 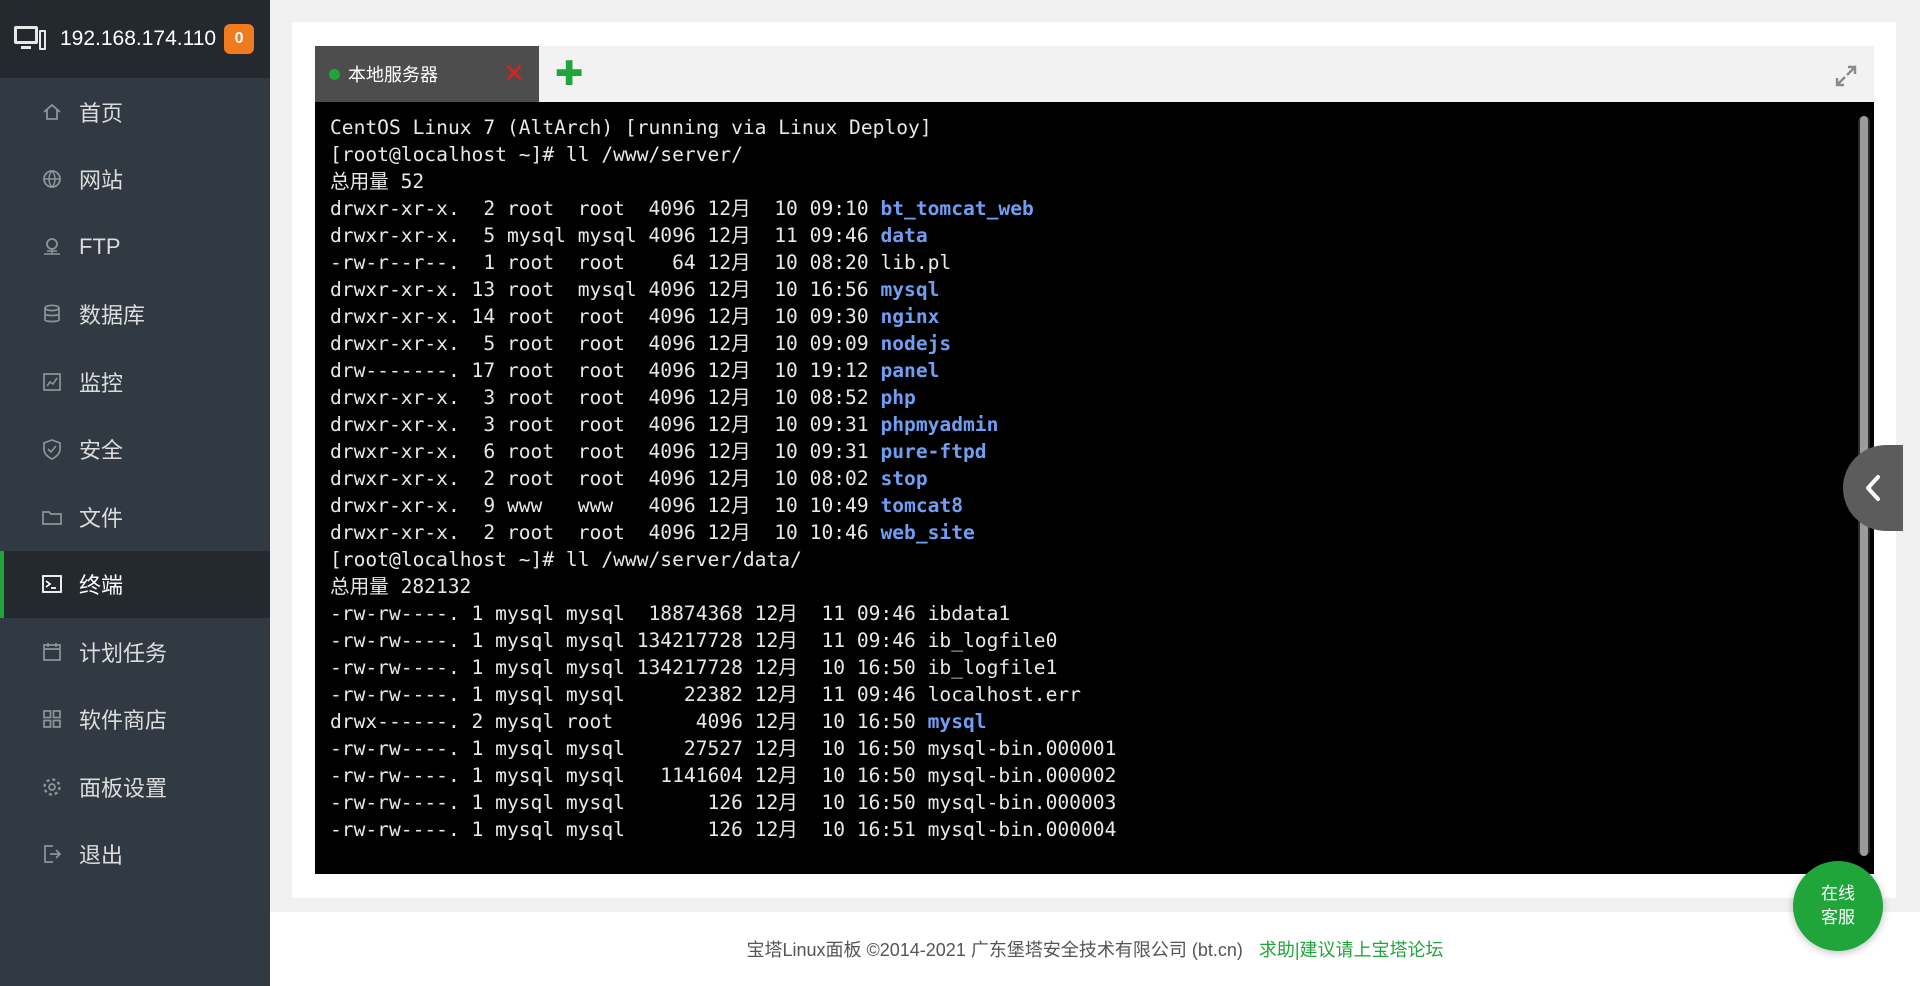 What do you see at coordinates (135, 315) in the screenshot?
I see `sidebar-item-3: 数据库` at bounding box center [135, 315].